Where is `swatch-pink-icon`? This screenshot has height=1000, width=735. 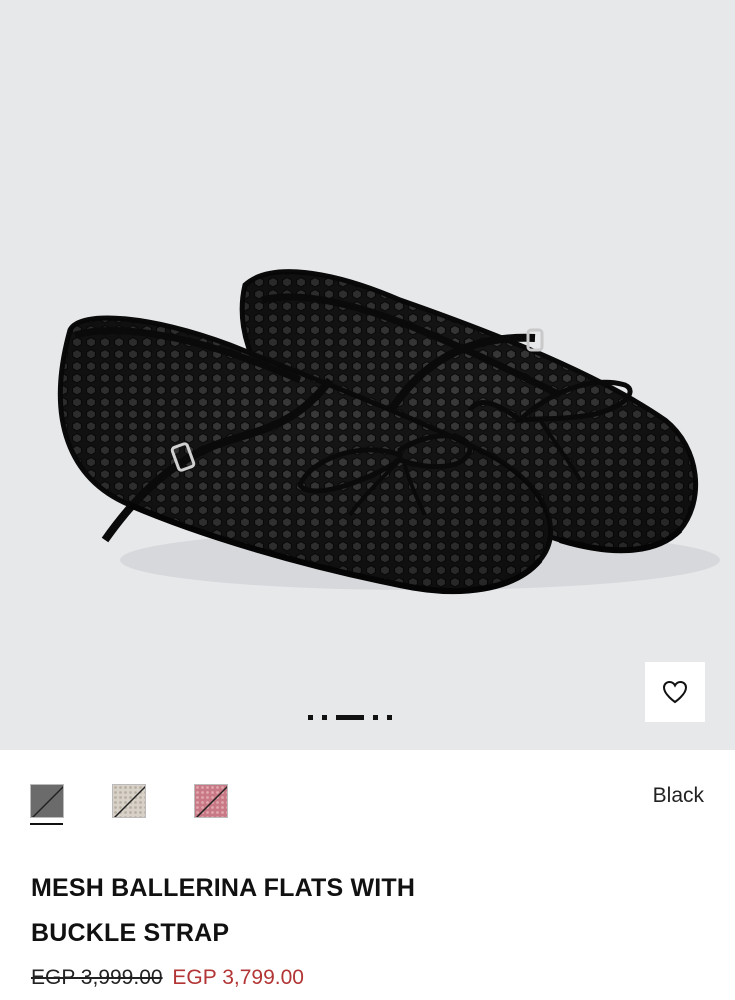 swatch-pink-icon is located at coordinates (211, 801).